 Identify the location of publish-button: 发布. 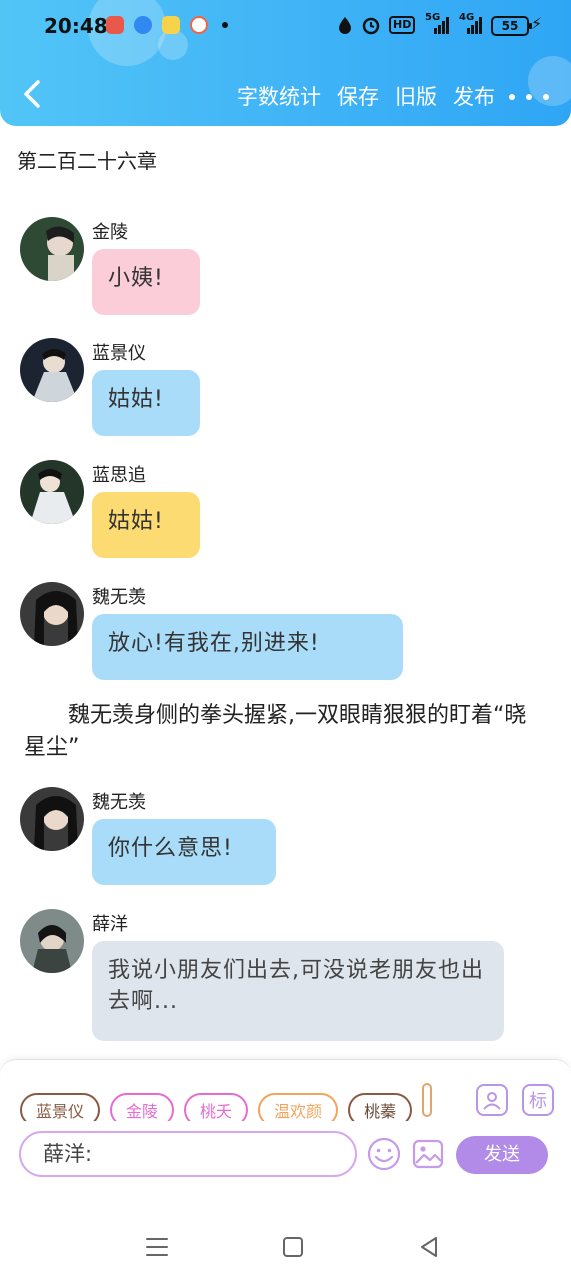
(474, 97).